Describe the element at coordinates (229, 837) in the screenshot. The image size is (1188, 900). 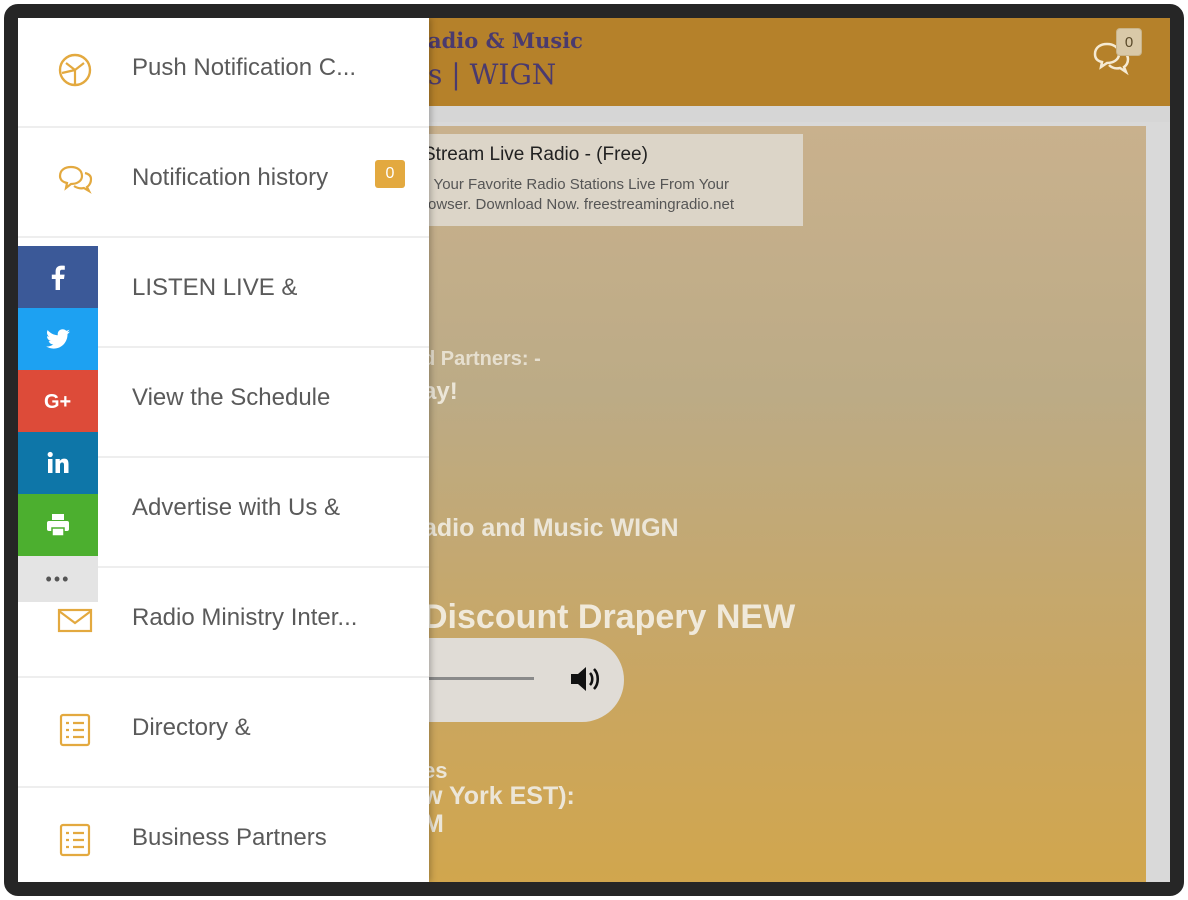
I see `menu-item-label: Business Partners` at that location.